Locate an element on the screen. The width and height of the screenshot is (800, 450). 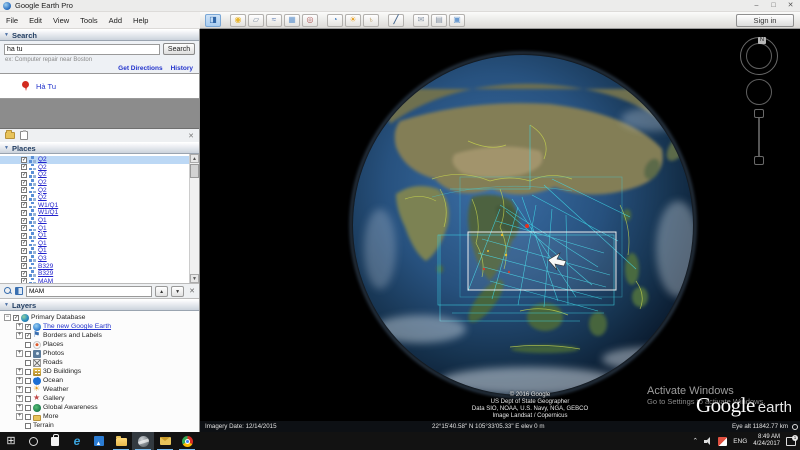
layer-item-terrain: Terrain is located at coordinates (99, 425).